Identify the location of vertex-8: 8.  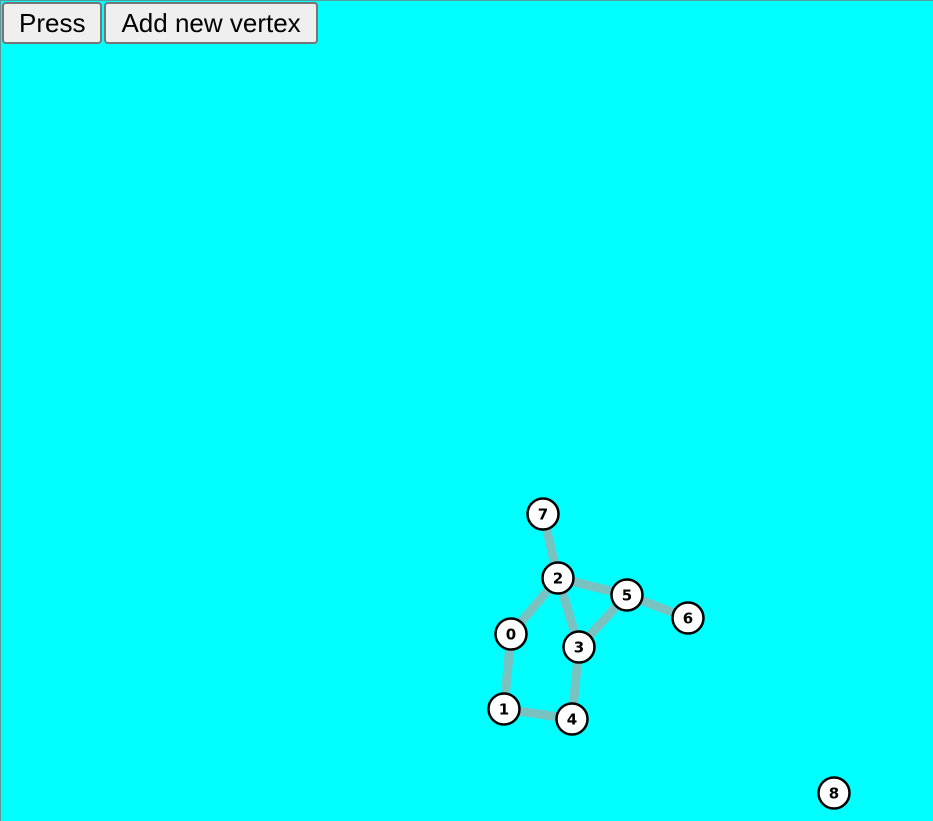
(834, 793).